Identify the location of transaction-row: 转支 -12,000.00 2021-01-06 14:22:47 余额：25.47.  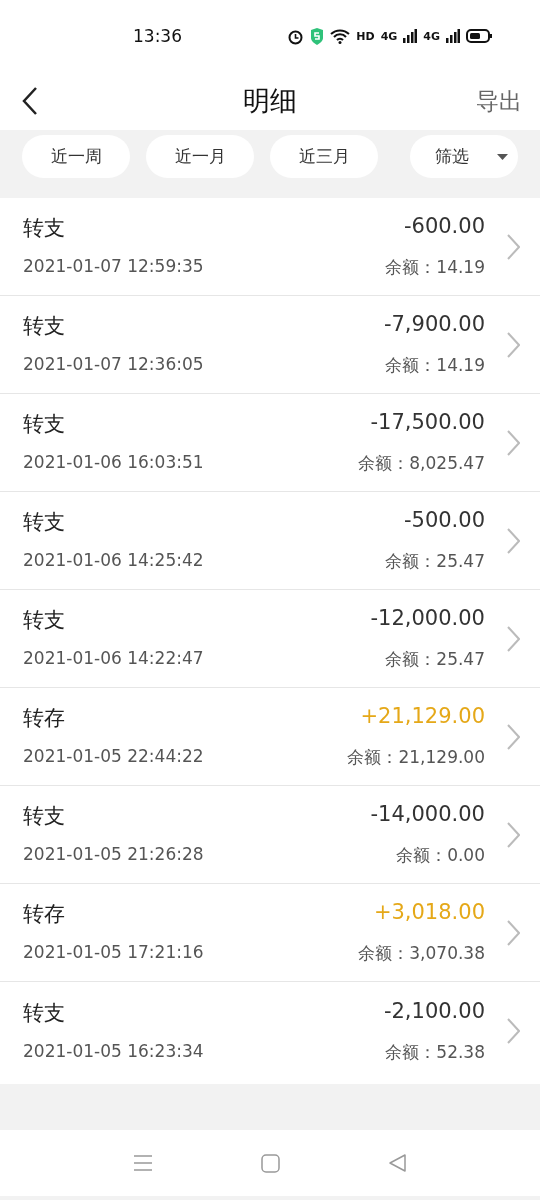
(270, 639).